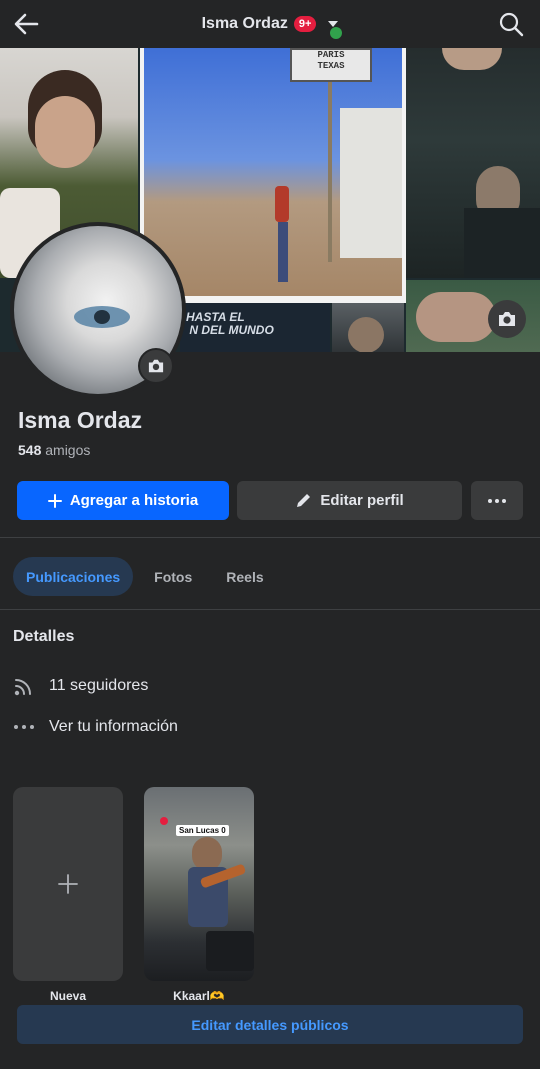 The height and width of the screenshot is (1069, 540). What do you see at coordinates (24, 686) in the screenshot?
I see `rss-feed-icon` at bounding box center [24, 686].